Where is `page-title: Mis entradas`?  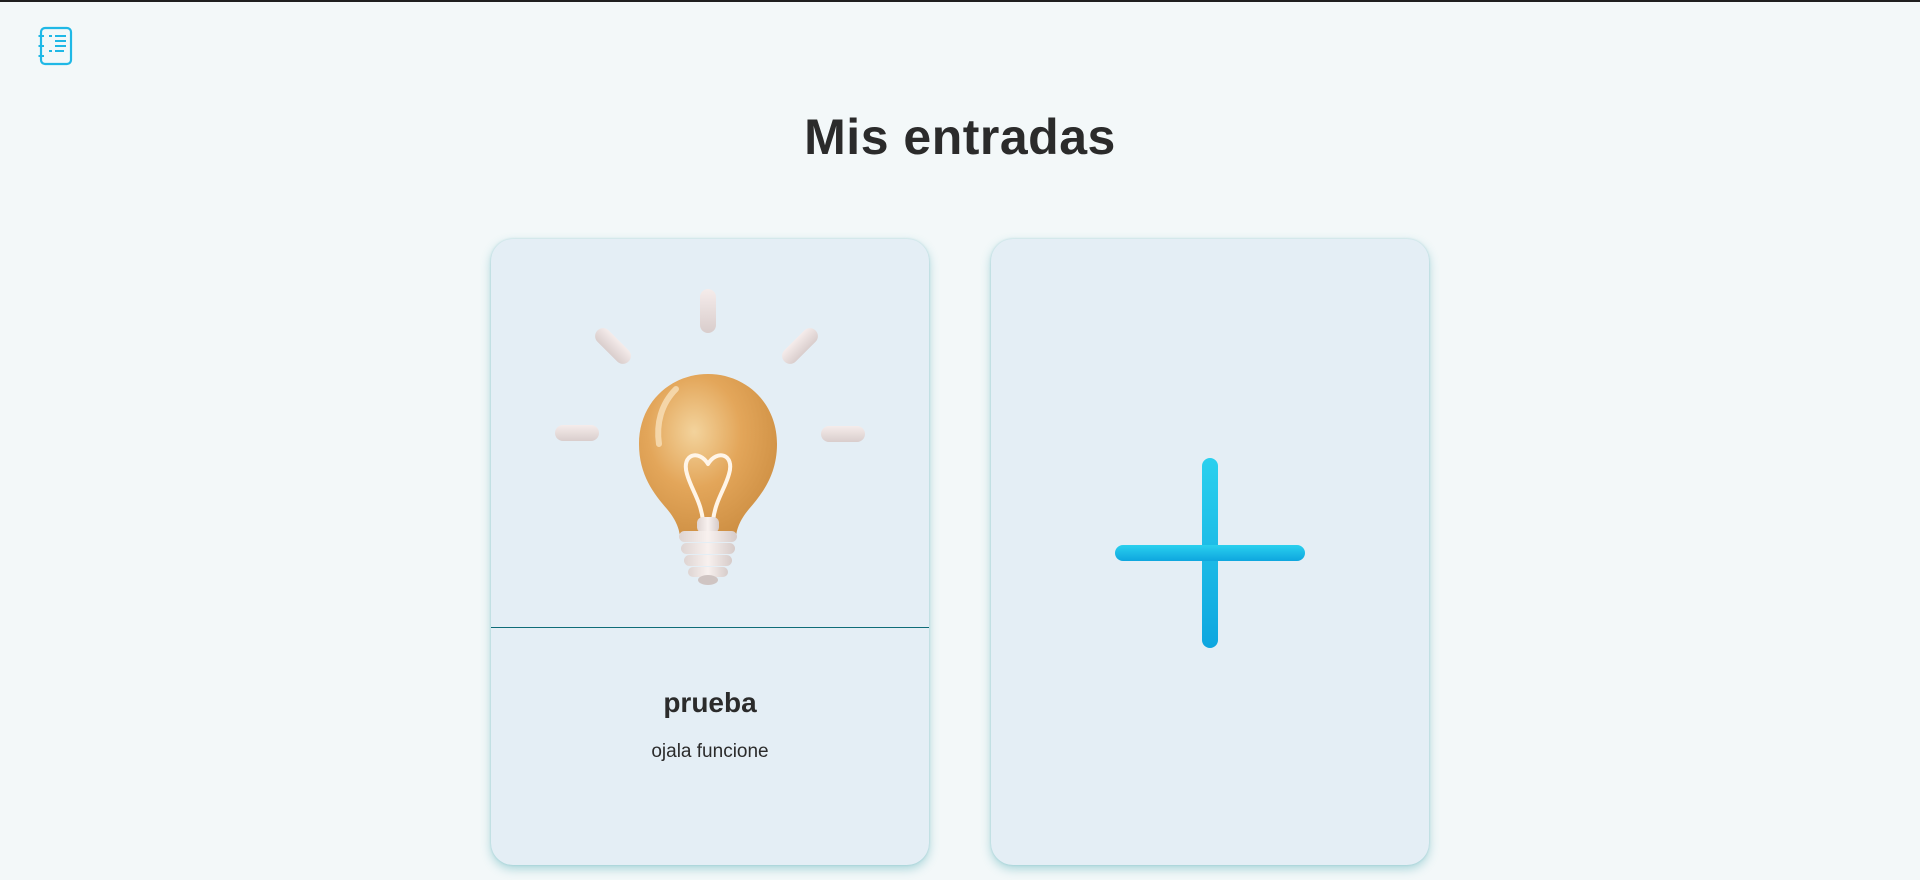 page-title: Mis entradas is located at coordinates (960, 137).